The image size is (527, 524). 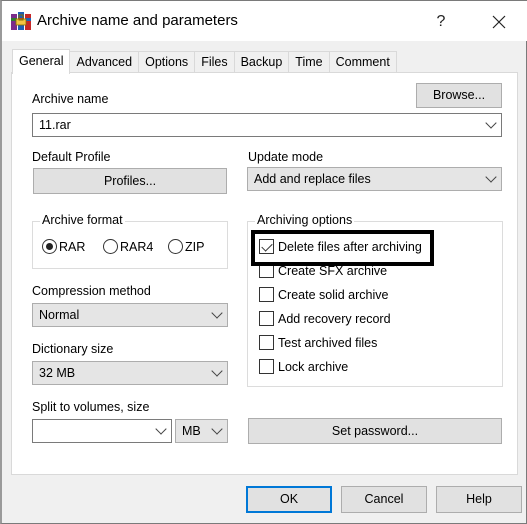 I want to click on radio-selected-icon, so click(x=49, y=246).